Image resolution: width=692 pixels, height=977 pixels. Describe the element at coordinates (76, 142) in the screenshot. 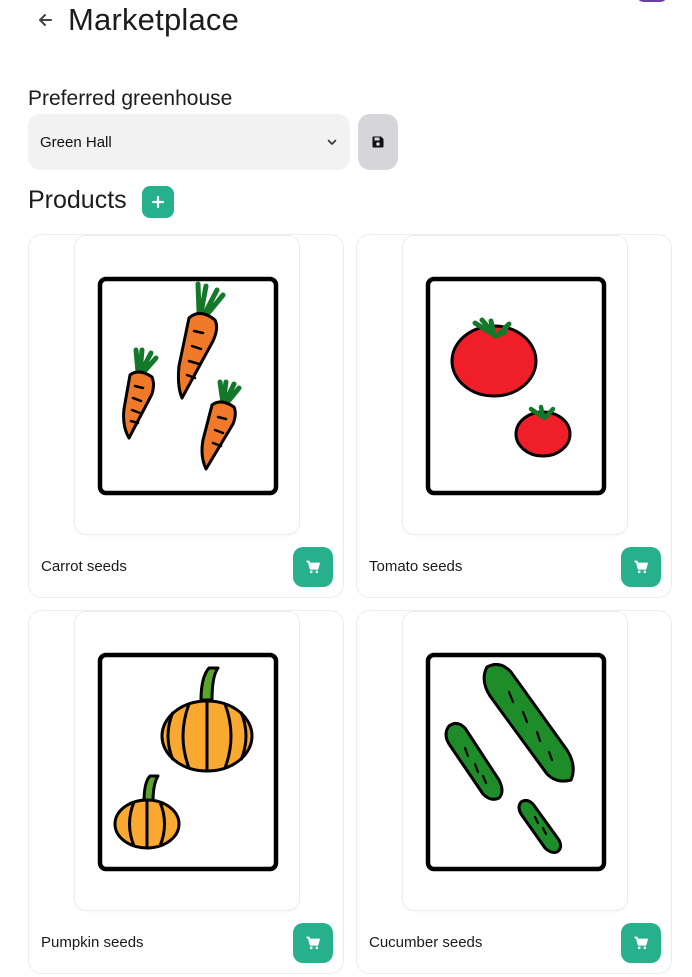

I see `greenhouse-selected-value: Green Hall` at that location.